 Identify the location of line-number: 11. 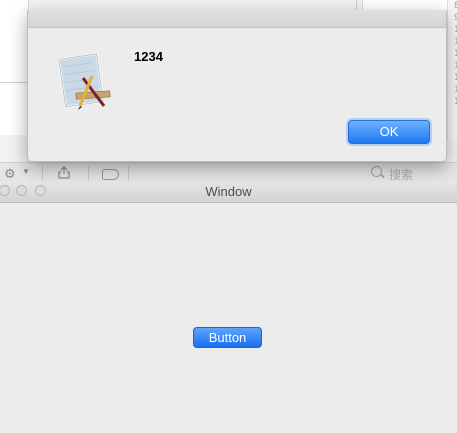
(455, 42).